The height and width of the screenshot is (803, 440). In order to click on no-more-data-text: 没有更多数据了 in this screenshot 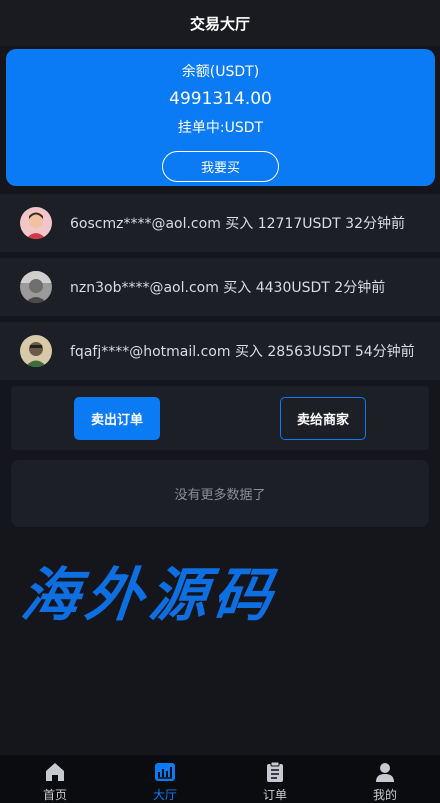, I will do `click(220, 495)`.